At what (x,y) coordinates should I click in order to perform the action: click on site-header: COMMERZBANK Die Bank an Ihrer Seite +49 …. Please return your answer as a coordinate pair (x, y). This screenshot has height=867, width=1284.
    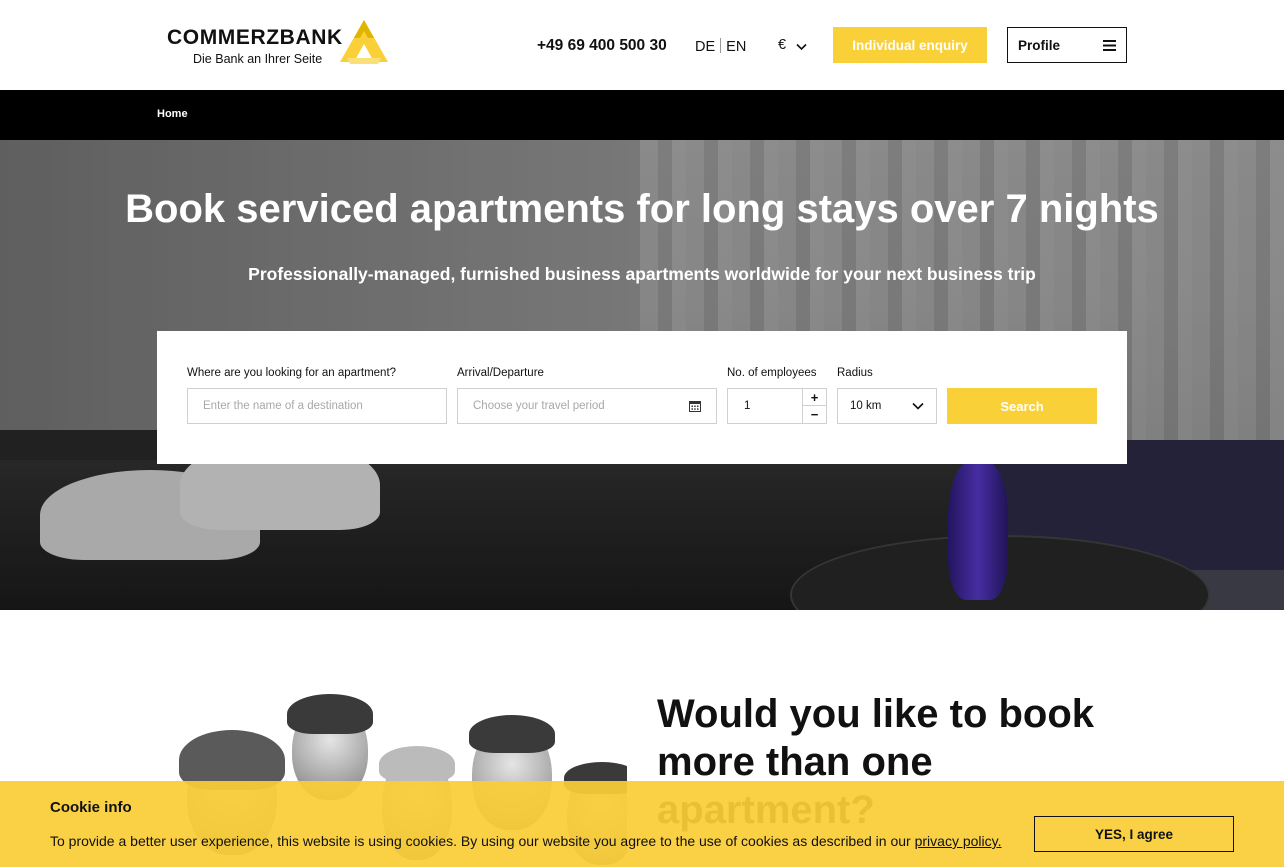
    Looking at the image, I should click on (642, 45).